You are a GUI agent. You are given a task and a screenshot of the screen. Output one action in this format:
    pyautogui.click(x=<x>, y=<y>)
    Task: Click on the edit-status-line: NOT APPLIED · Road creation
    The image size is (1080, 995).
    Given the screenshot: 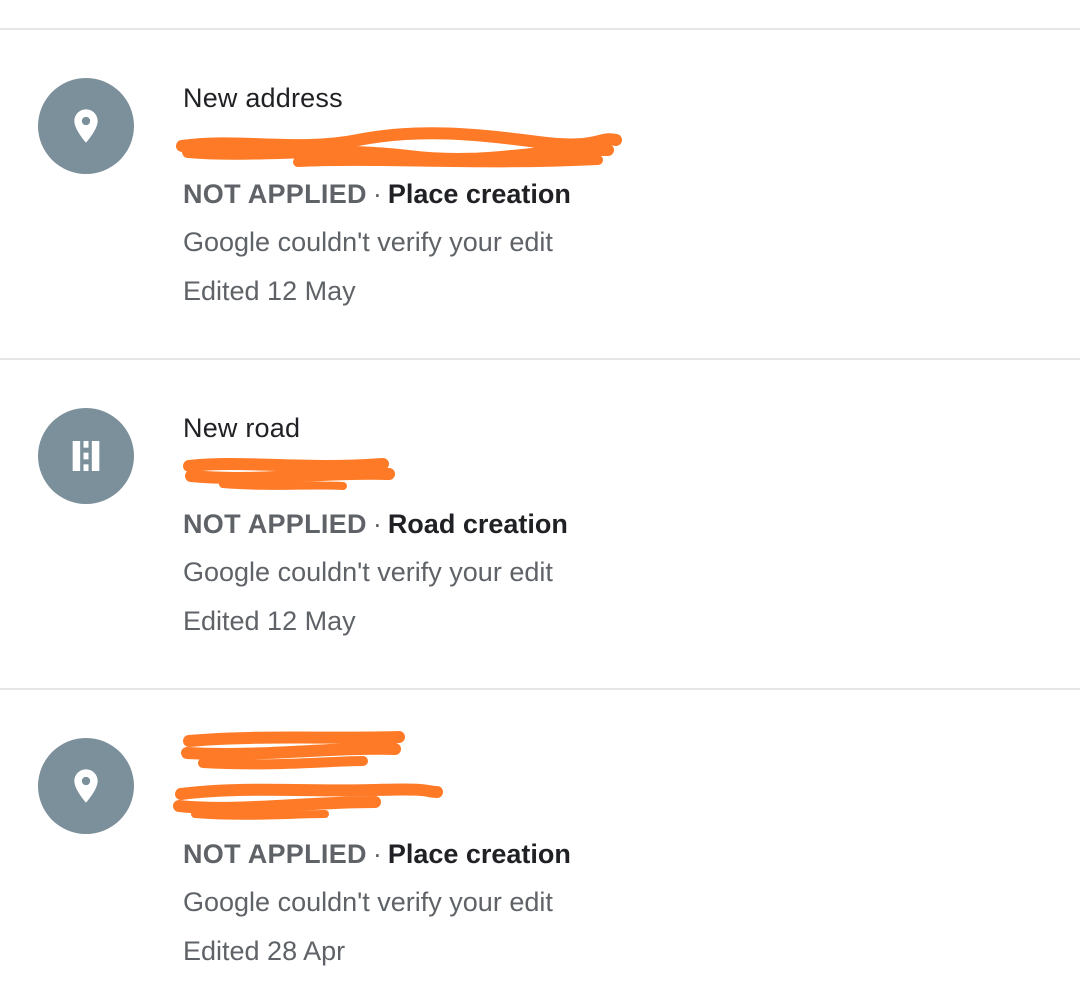 What is the action you would take?
    pyautogui.click(x=375, y=524)
    